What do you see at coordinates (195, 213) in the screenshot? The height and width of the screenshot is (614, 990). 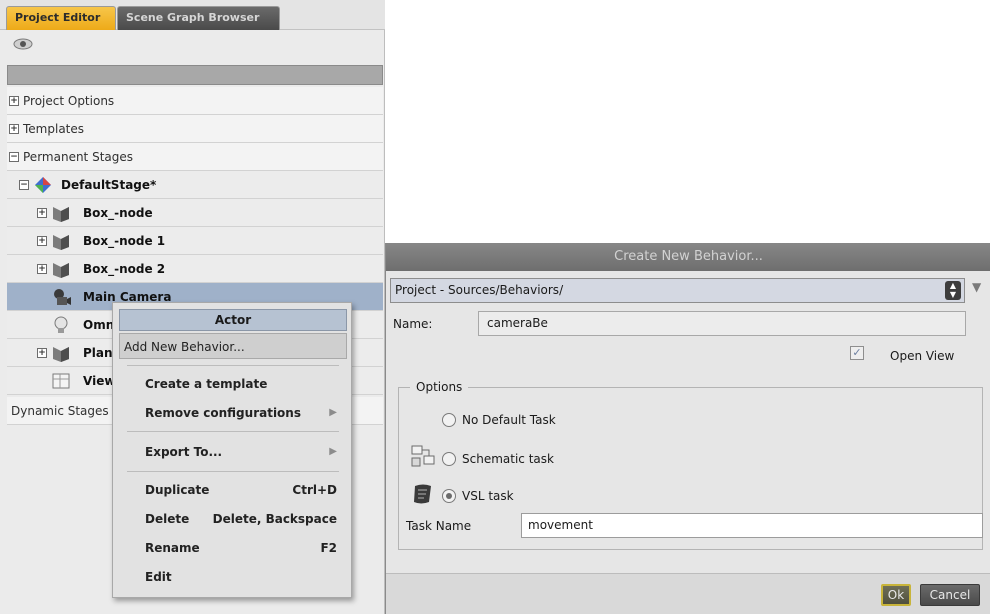 I see `tree-item-box-node: + Box_-node` at bounding box center [195, 213].